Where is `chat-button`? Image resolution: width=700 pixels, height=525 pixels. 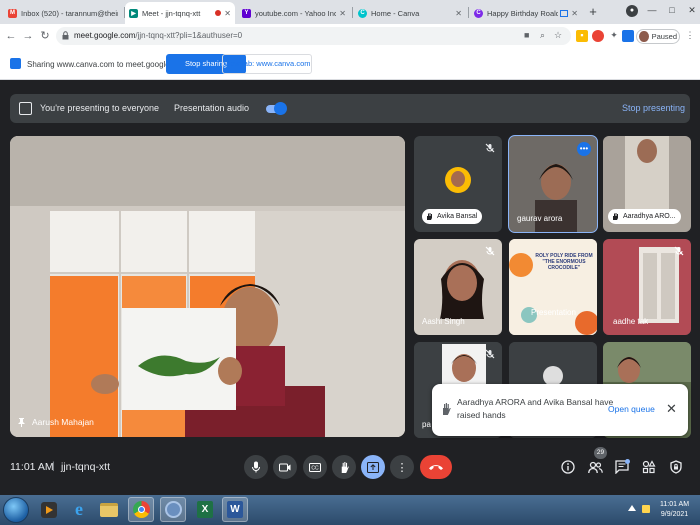
chat-button is located at coordinates (622, 467).